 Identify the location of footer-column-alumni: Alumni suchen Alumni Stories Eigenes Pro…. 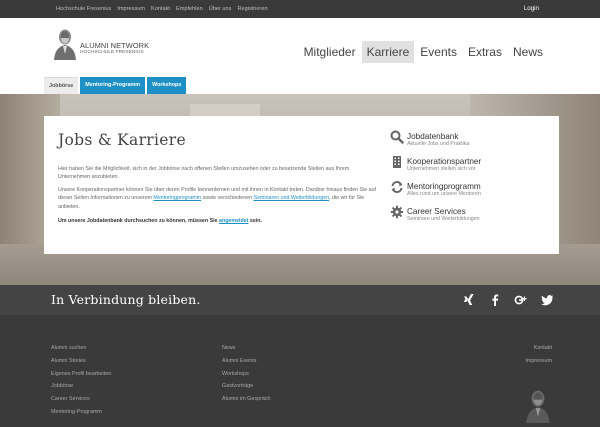
(81, 383).